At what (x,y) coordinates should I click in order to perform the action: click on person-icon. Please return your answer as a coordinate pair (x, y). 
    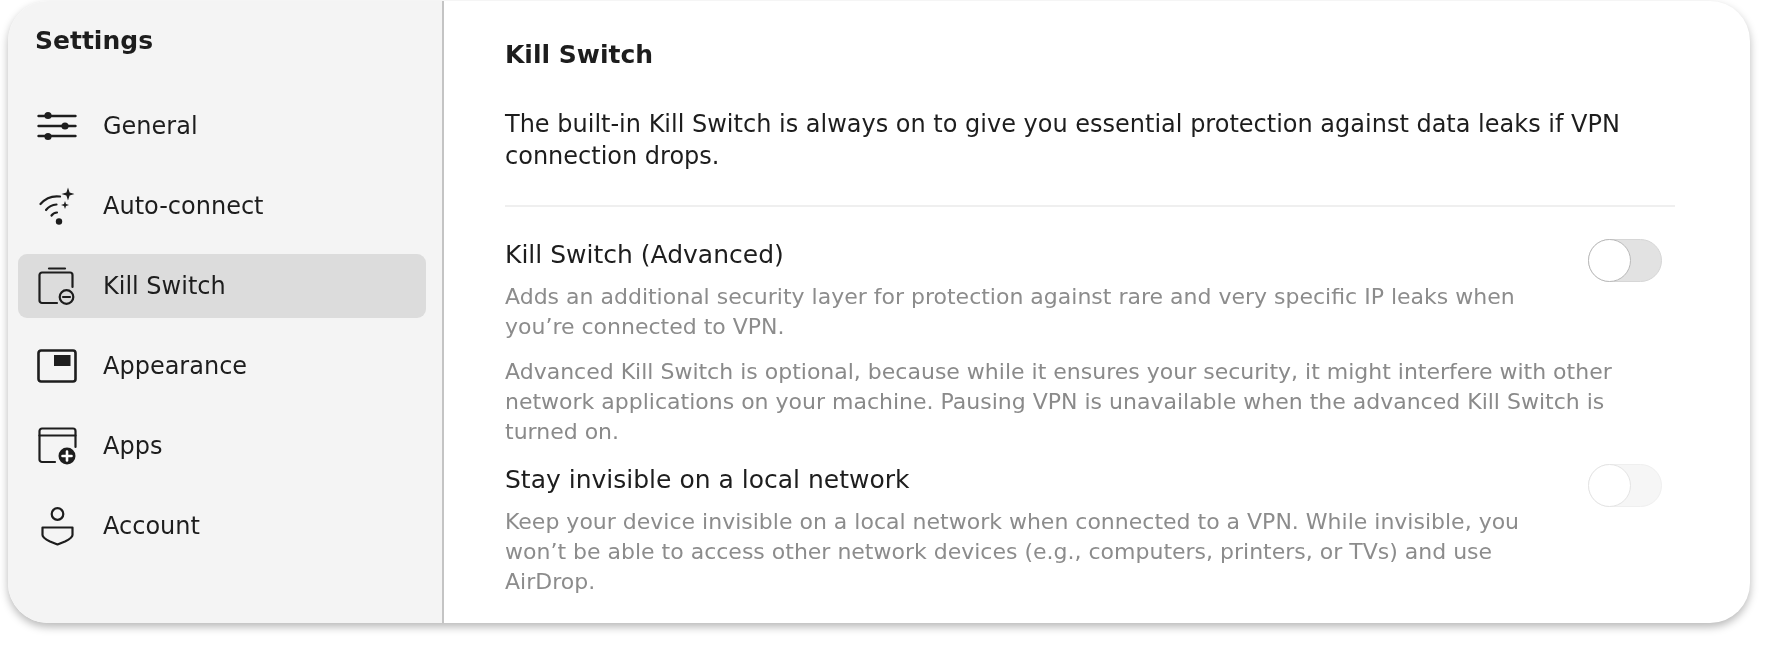
    Looking at the image, I should click on (57, 526).